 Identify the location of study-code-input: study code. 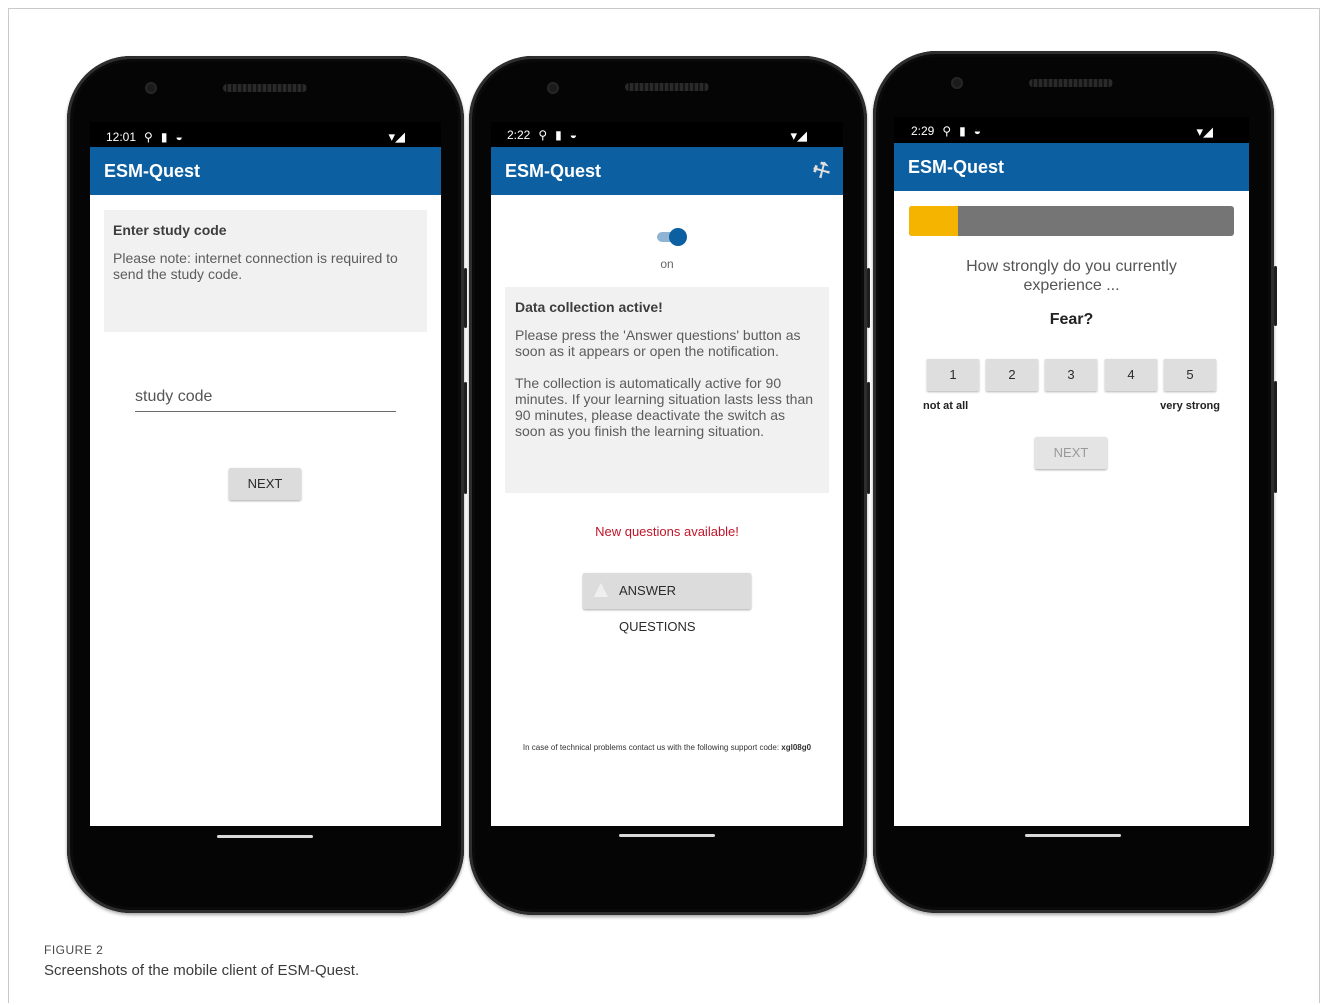
(265, 398).